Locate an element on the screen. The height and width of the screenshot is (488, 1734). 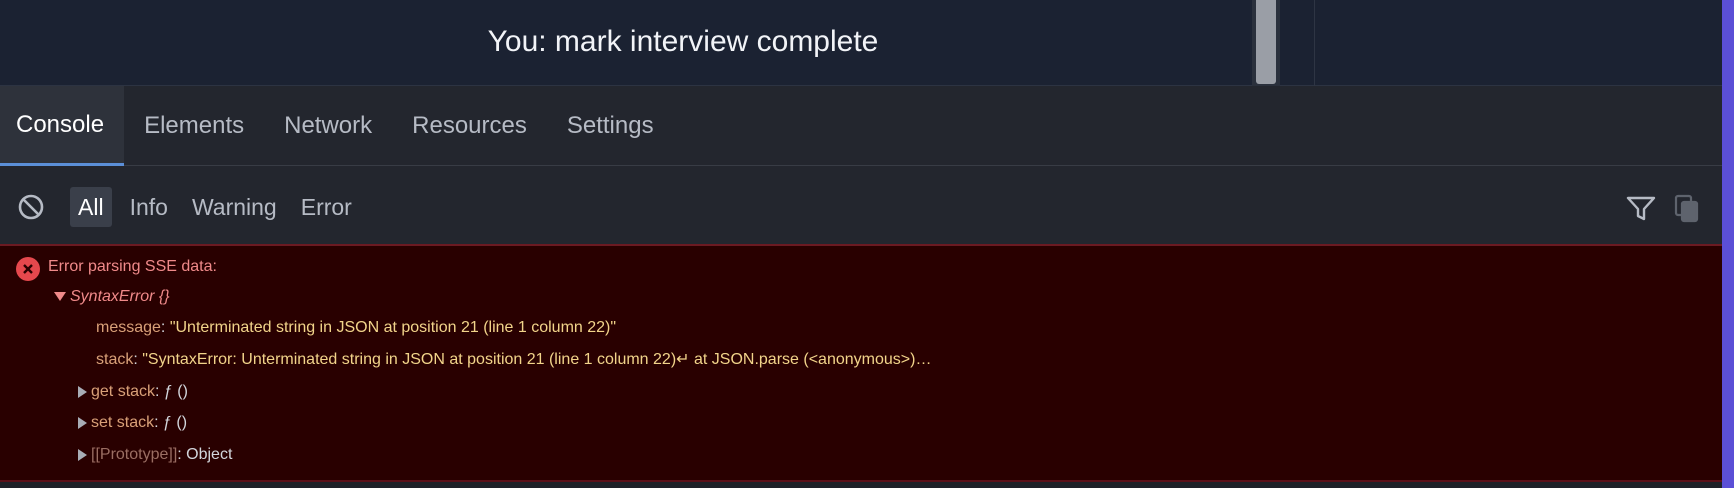
chat-scrollbar-thumb is located at coordinates (1266, 42).